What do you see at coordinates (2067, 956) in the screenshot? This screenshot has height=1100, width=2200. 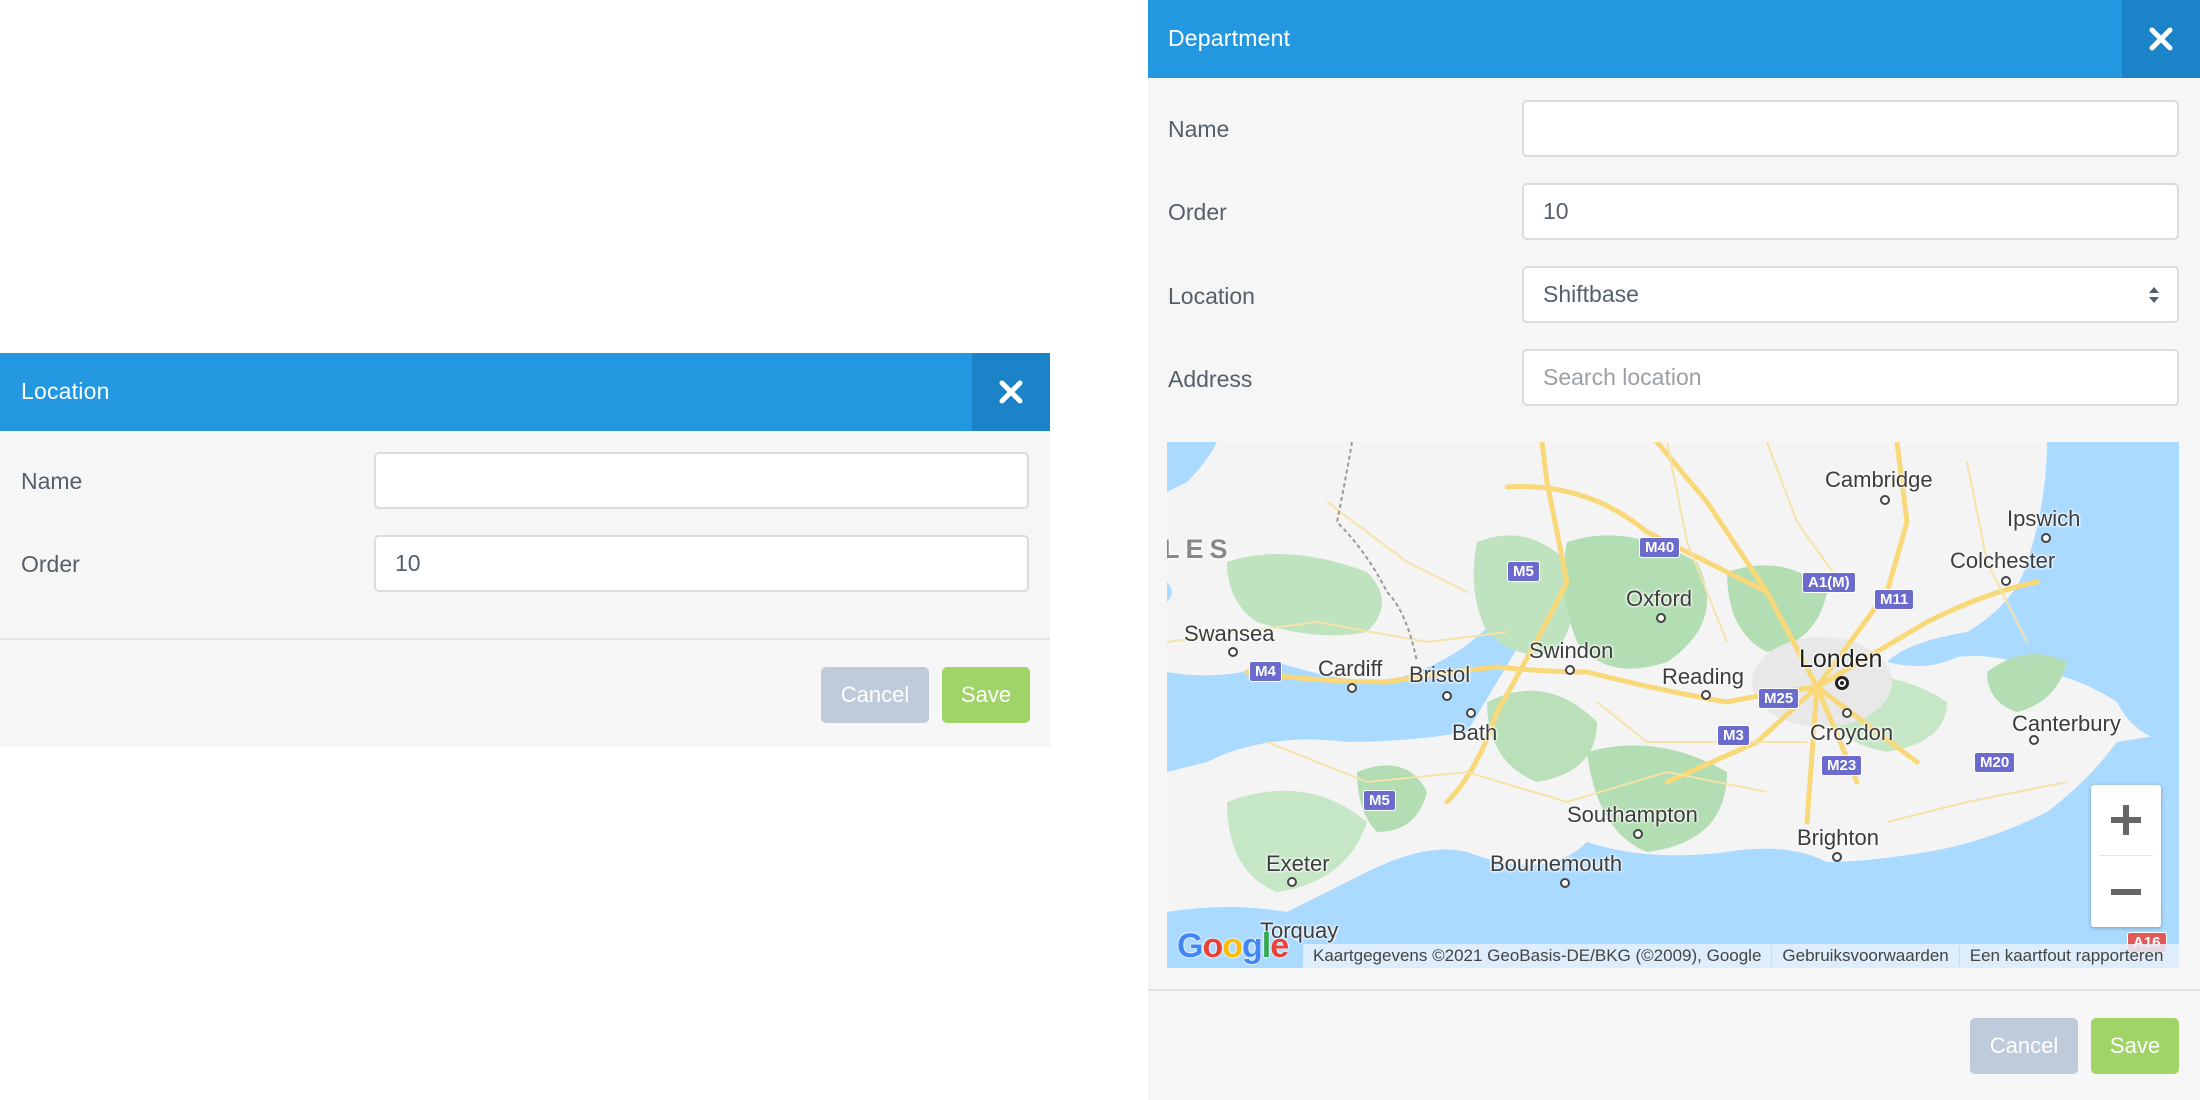 I see `report-error-link: Een kaartfout rapporteren` at bounding box center [2067, 956].